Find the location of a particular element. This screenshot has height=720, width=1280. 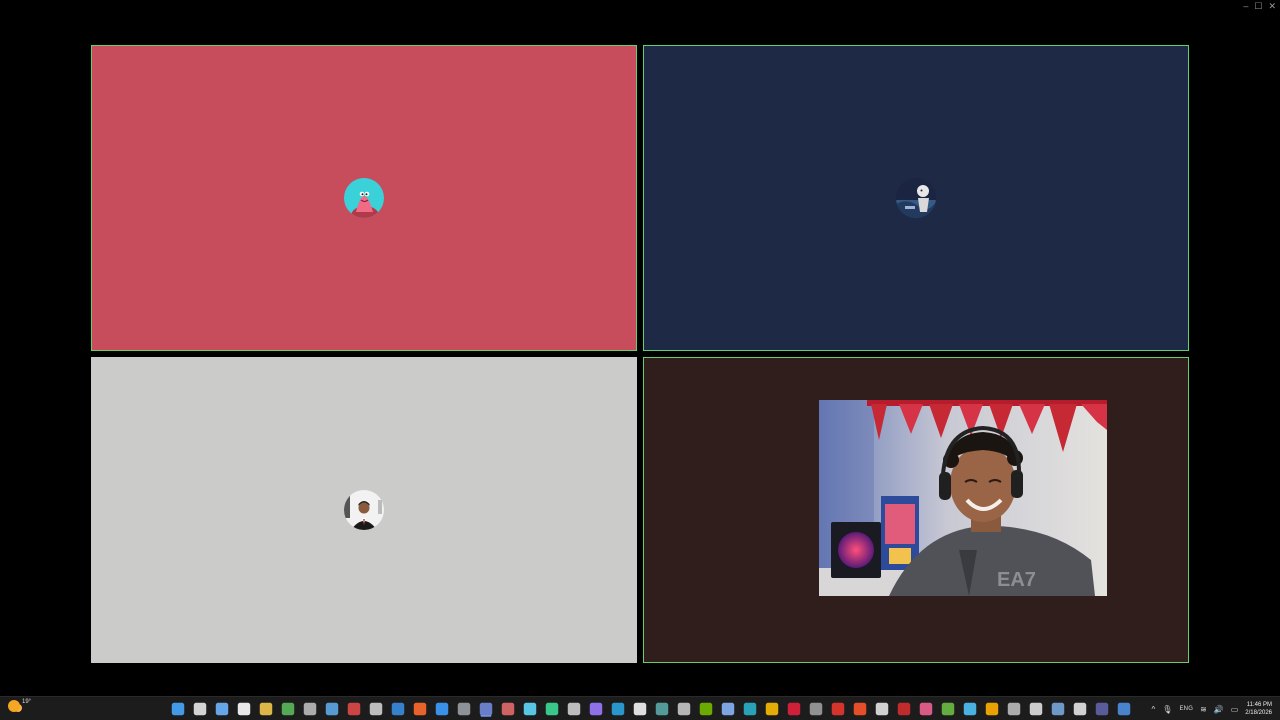

system-tray: ^ 🎙 ENG ≋ 🔊 ▭ 11:46 PM 2/18/2026 is located at coordinates (1212, 709).